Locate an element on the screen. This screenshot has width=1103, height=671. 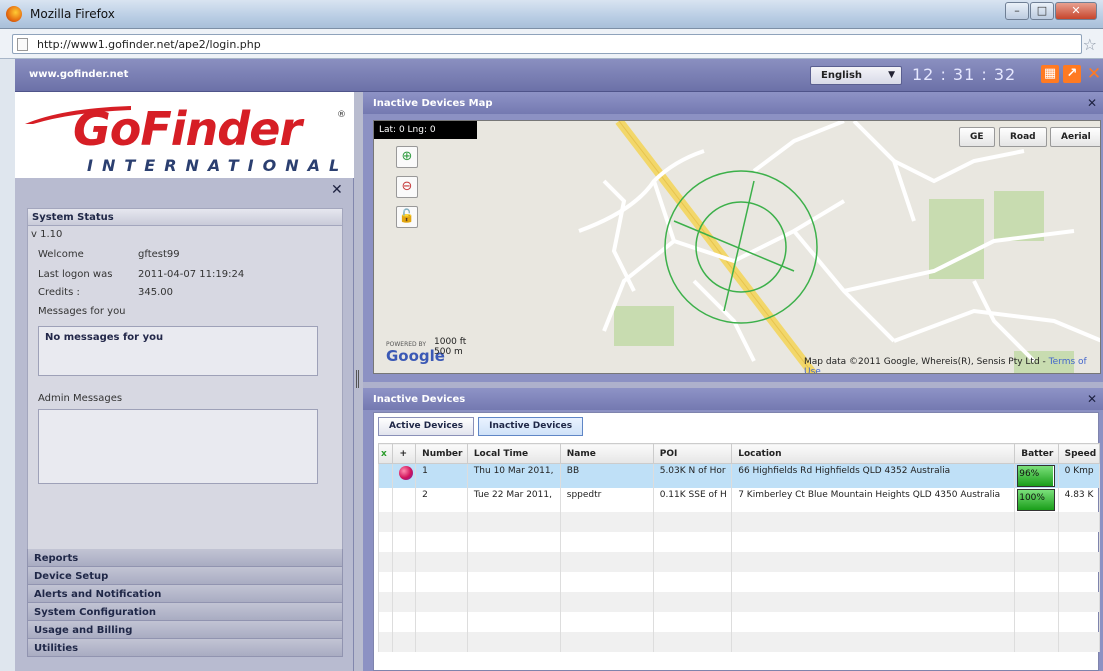
zoom-out-button: ⊖ is located at coordinates (407, 187).